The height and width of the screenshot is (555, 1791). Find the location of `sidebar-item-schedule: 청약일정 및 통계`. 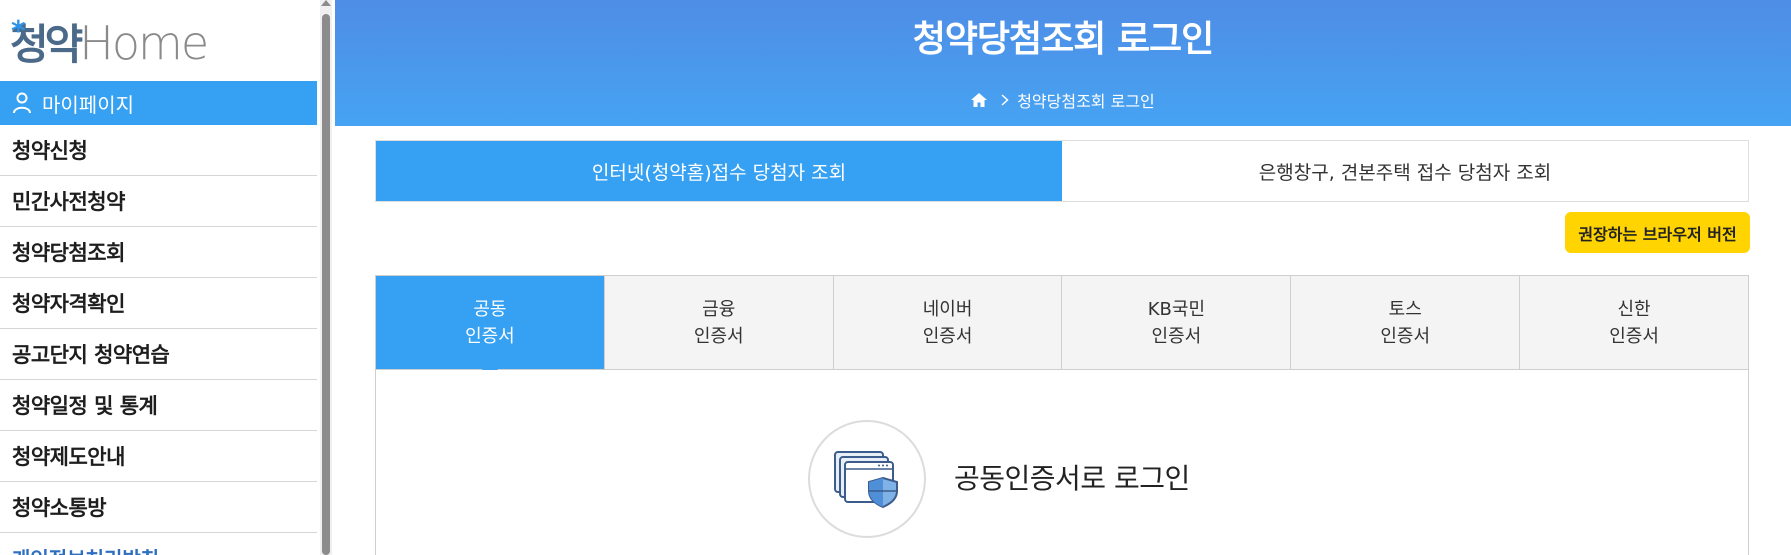

sidebar-item-schedule: 청약일정 및 통계 is located at coordinates (158, 405).